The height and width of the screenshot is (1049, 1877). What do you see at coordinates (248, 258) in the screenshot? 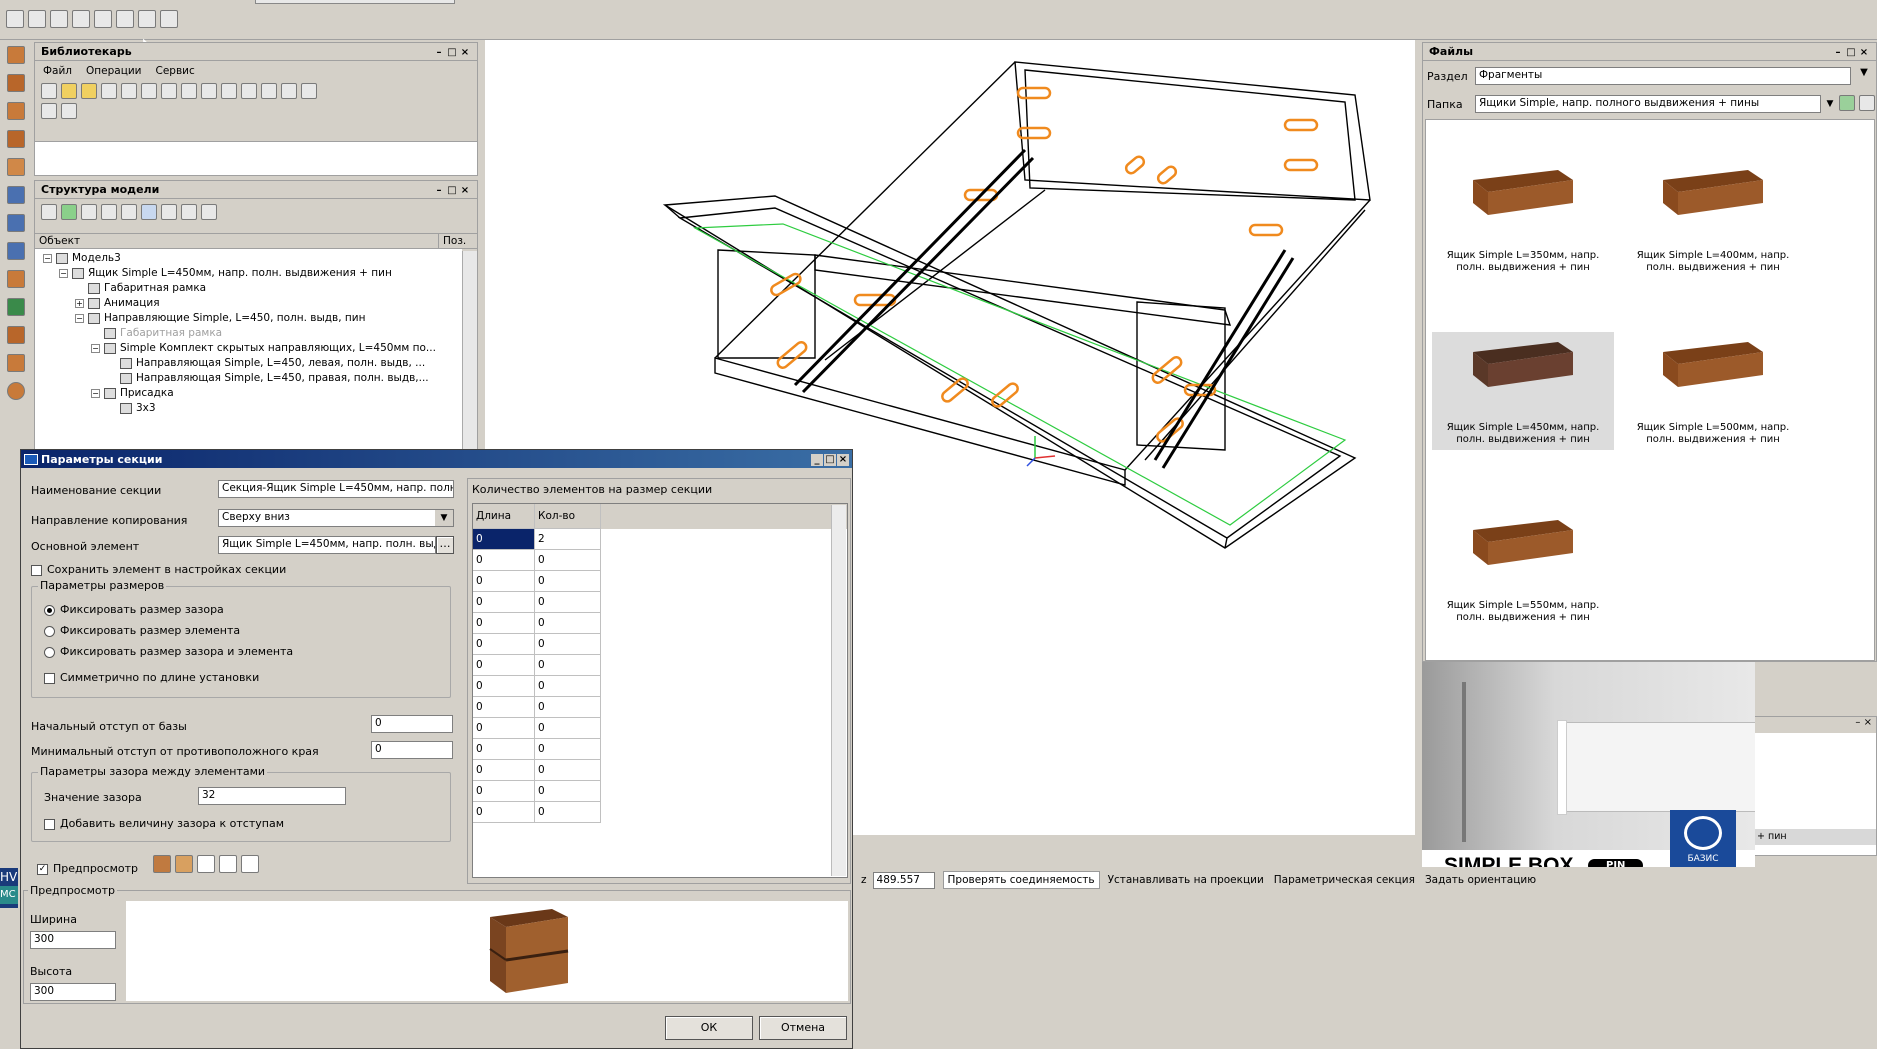
I see `tree-node: − Модель3` at bounding box center [248, 258].